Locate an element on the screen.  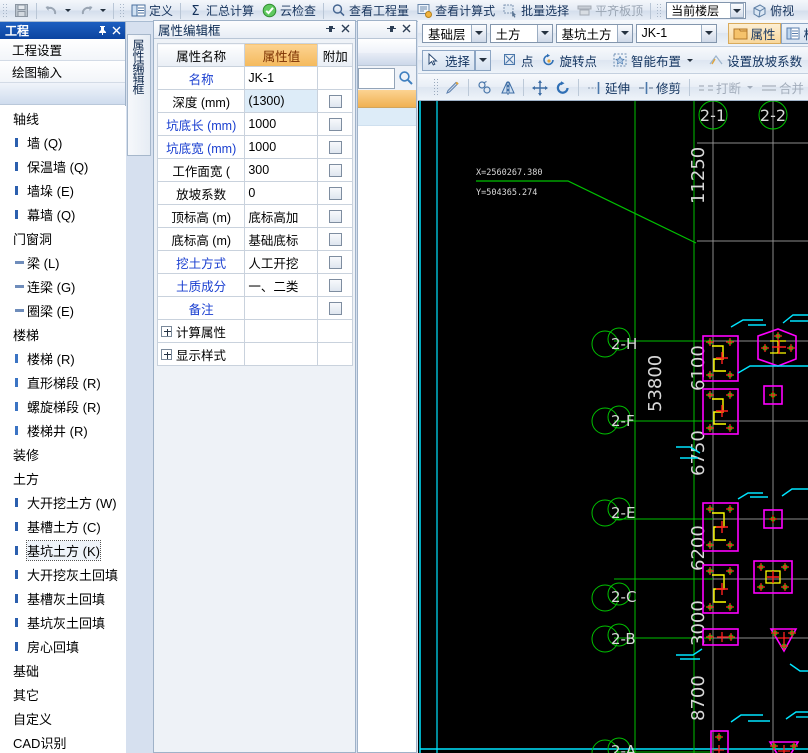
trim-button: 修剪 is located at coordinates (659, 87).